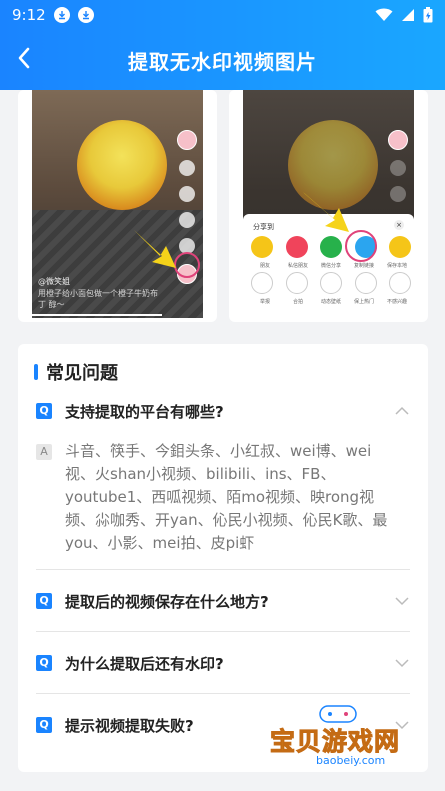 This screenshot has height=791, width=445. What do you see at coordinates (122, 165) in the screenshot?
I see `orange-pudding-image` at bounding box center [122, 165].